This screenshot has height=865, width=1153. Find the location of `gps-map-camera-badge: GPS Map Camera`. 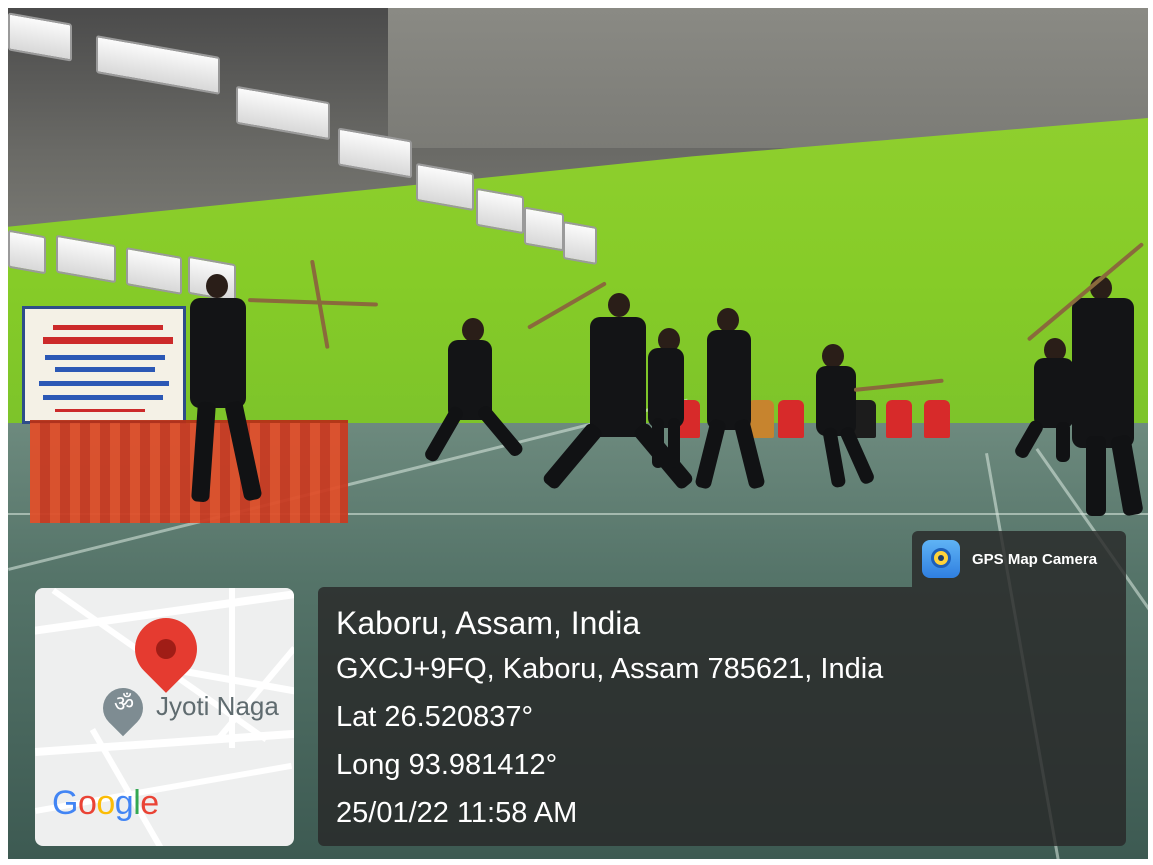

gps-map-camera-badge: GPS Map Camera is located at coordinates (1019, 559).